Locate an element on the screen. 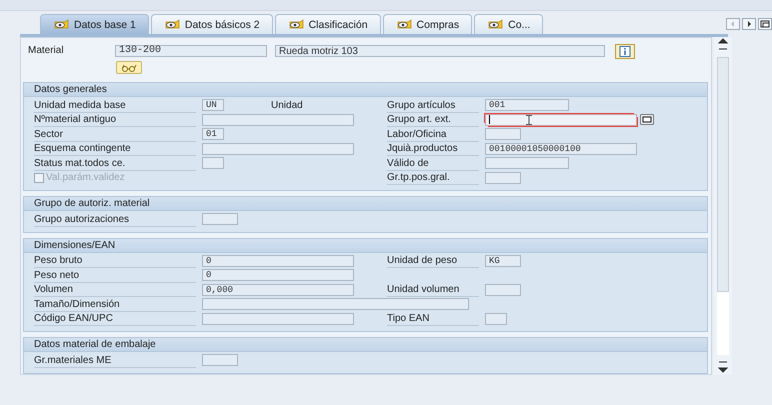  input-field: KG is located at coordinates (503, 260).